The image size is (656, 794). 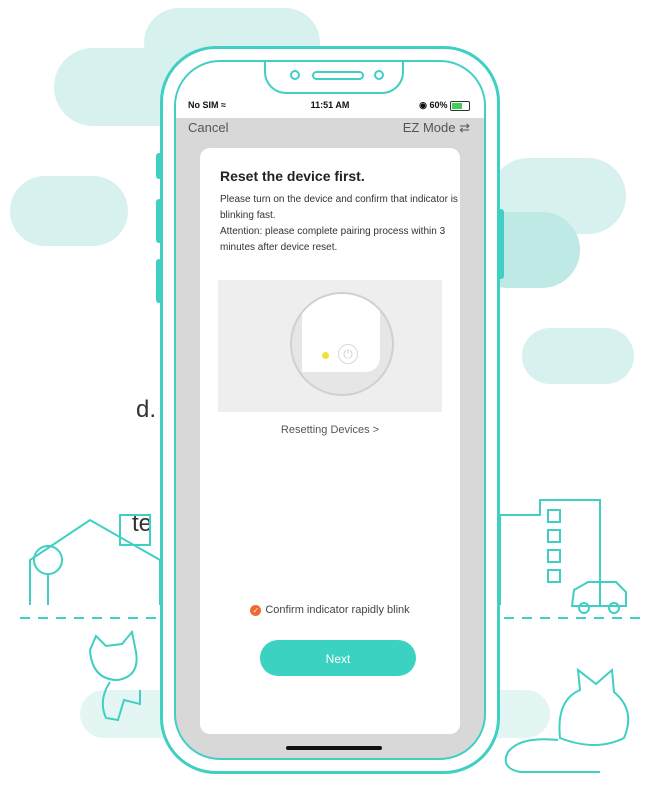 I want to click on dog-icon, so click(x=594, y=706).